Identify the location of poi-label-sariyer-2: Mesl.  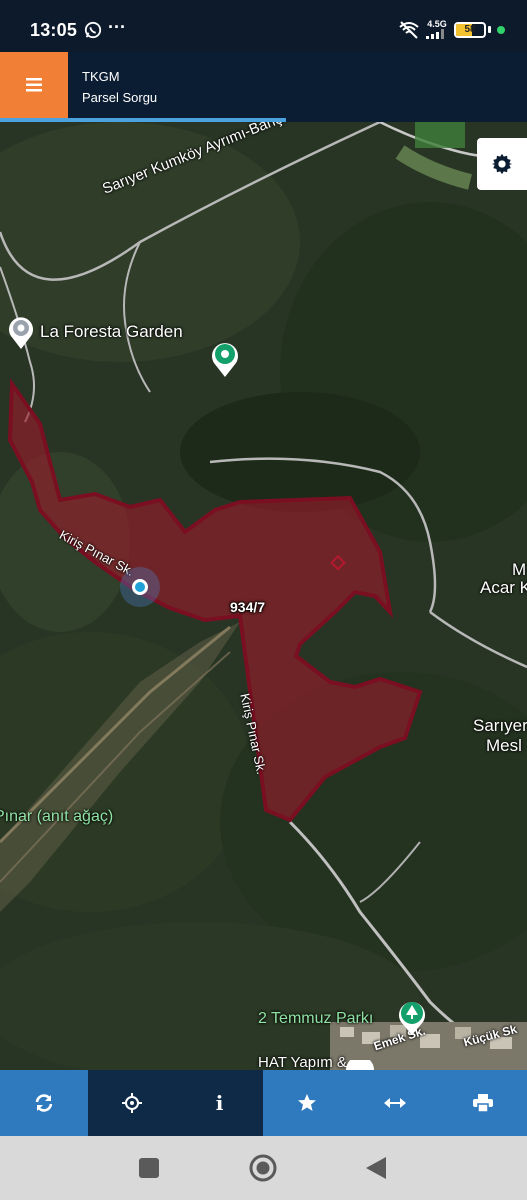
(504, 745).